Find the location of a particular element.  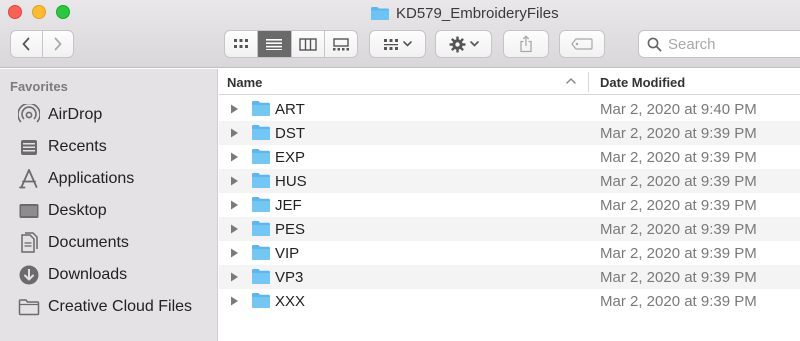

file-name: PES is located at coordinates (290, 229).